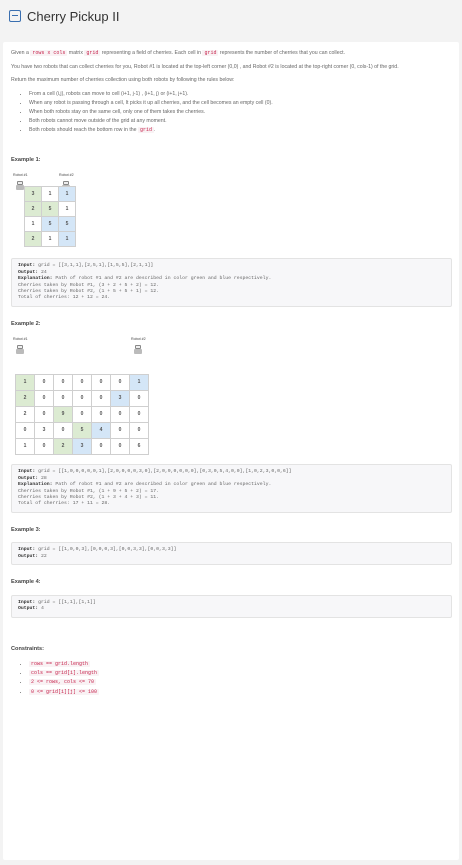 Image resolution: width=462 pixels, height=865 pixels. Describe the element at coordinates (20, 345) in the screenshot. I see `robot-1-icon: Robot #1` at that location.